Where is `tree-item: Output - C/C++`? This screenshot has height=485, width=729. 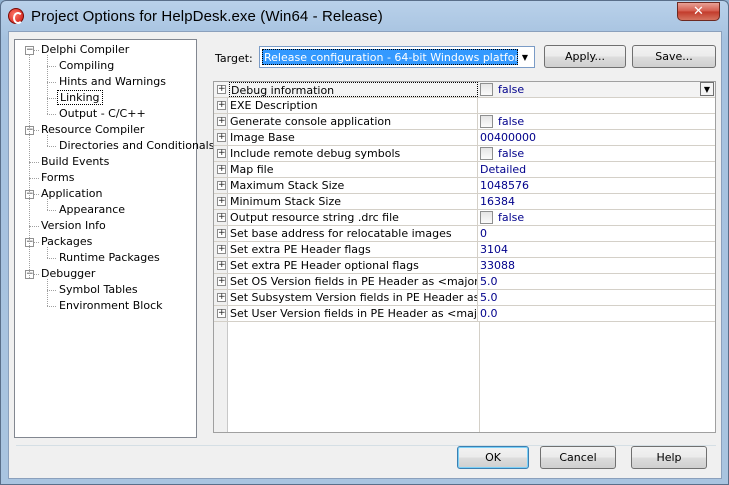 tree-item: Output - C/C++ is located at coordinates (102, 114).